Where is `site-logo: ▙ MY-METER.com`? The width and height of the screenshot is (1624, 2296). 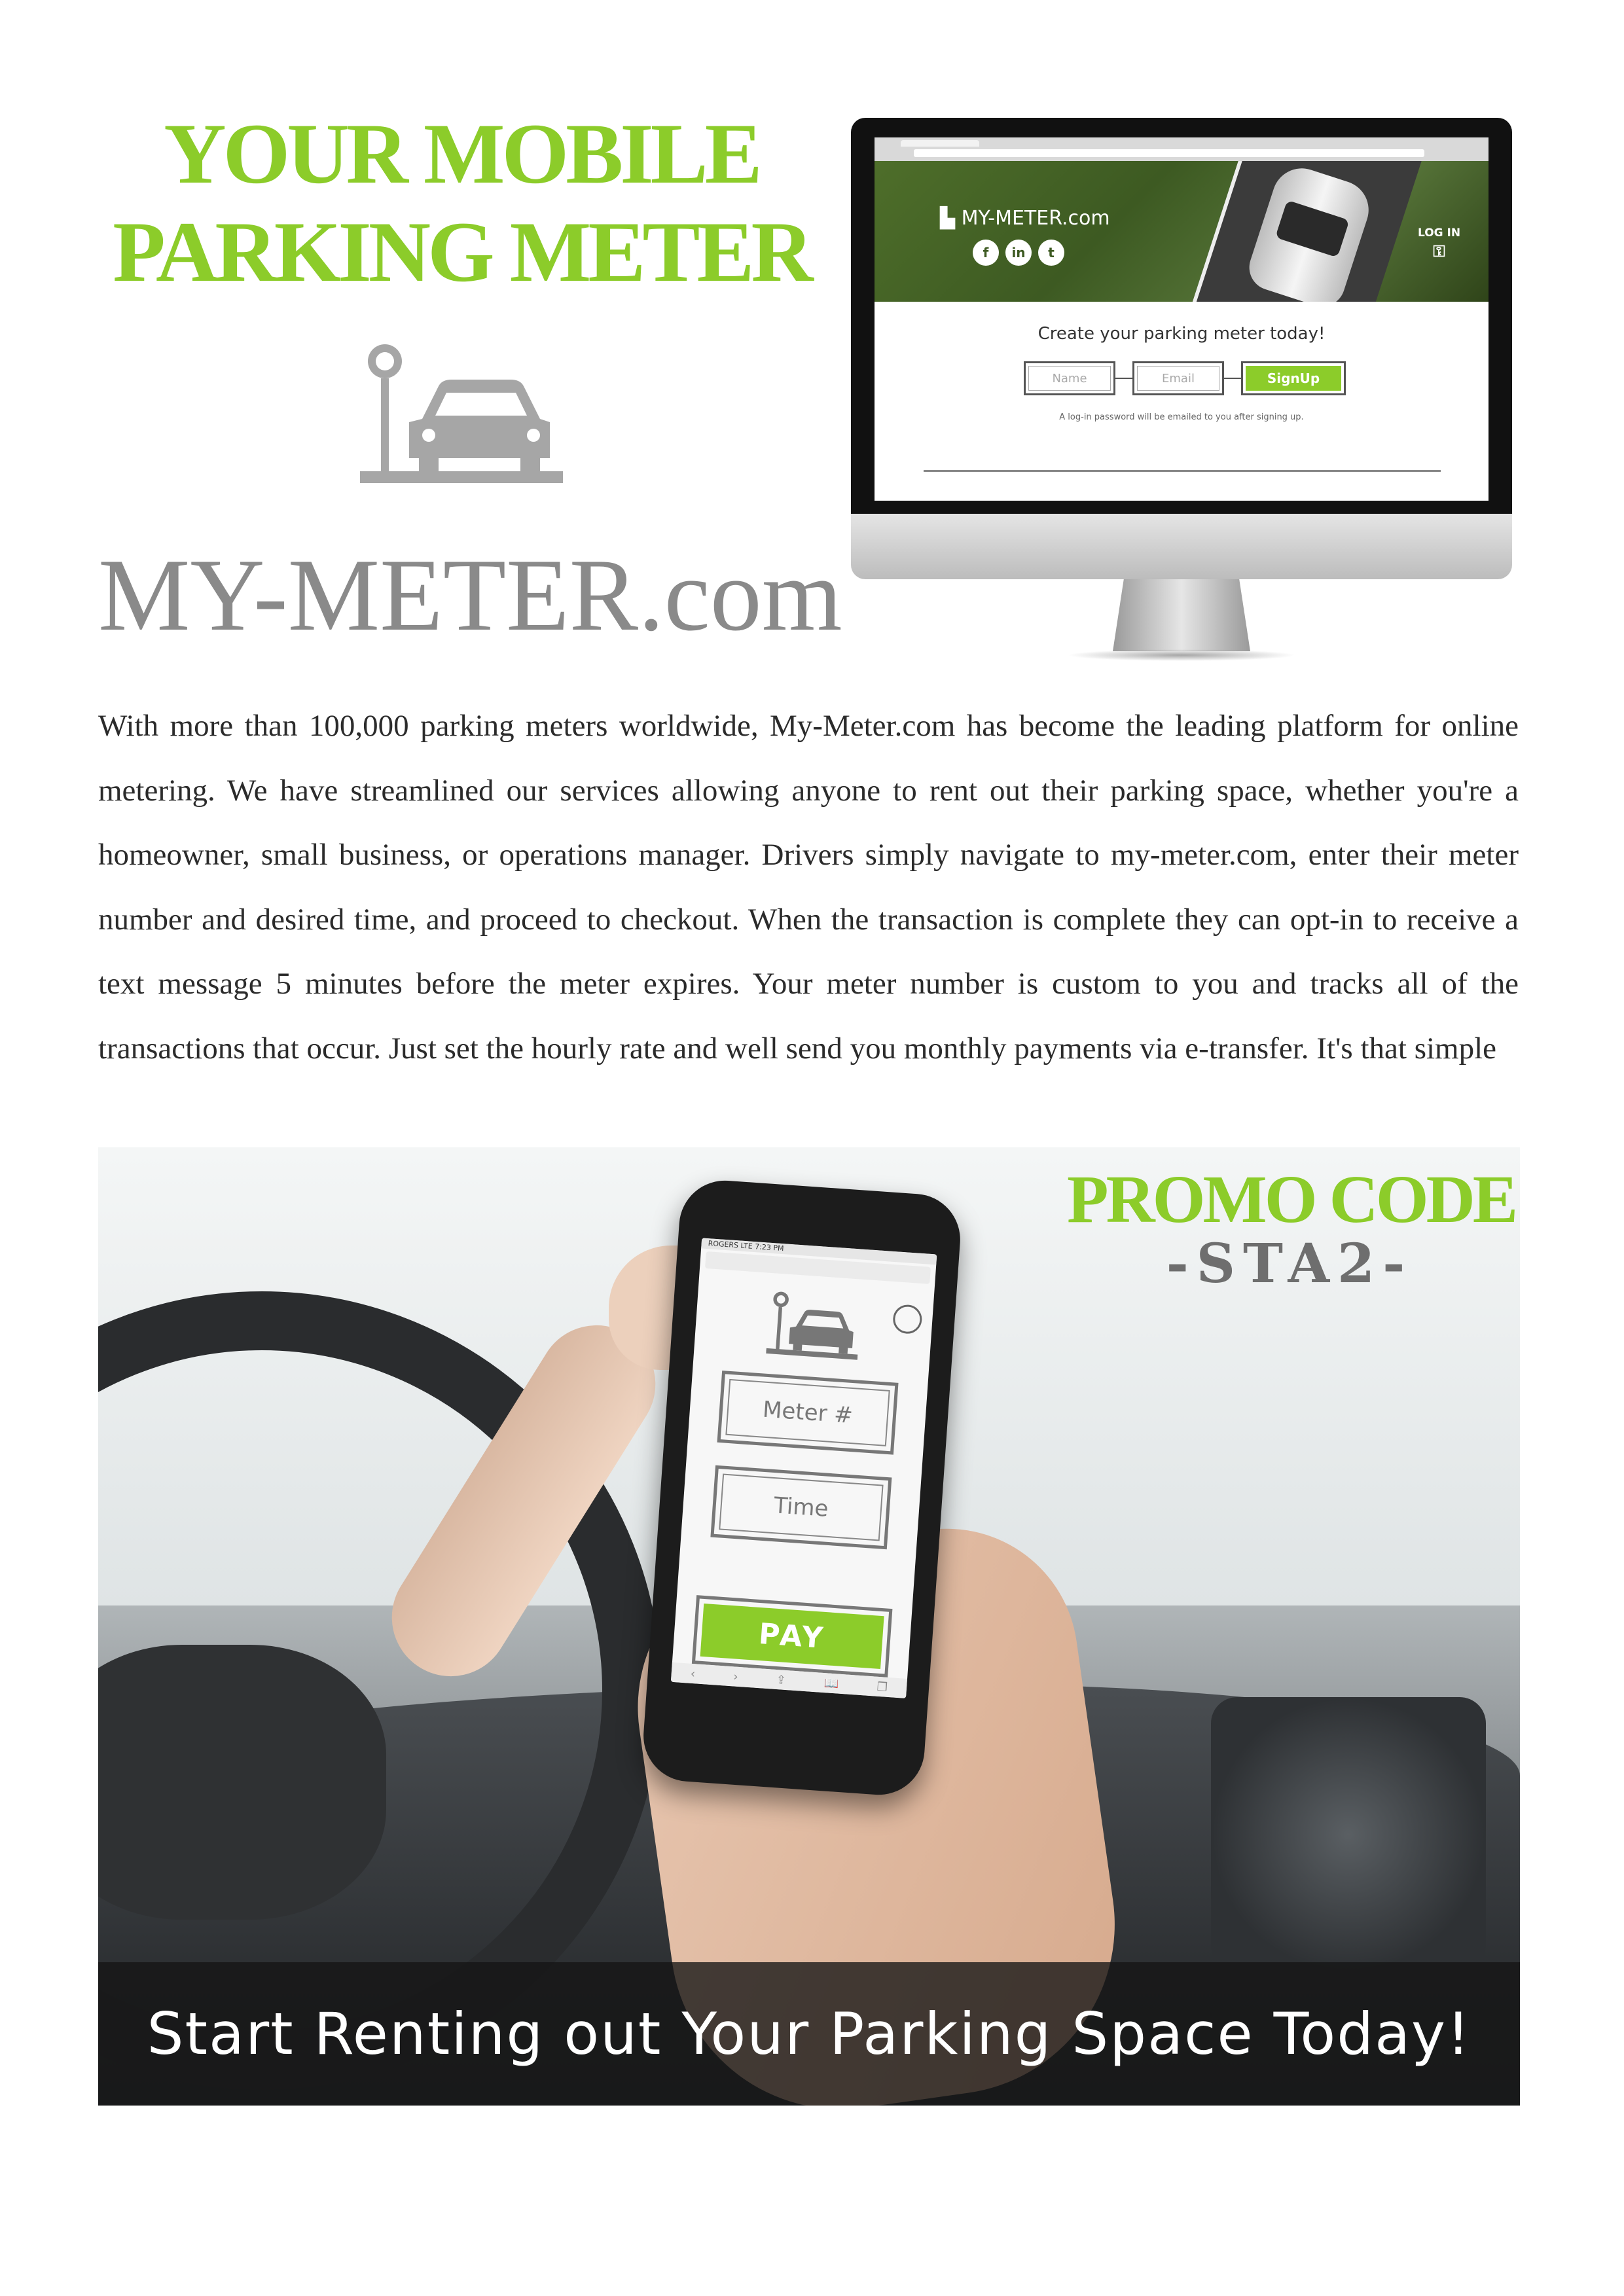
site-logo: ▙ MY-METER.com is located at coordinates (1025, 218).